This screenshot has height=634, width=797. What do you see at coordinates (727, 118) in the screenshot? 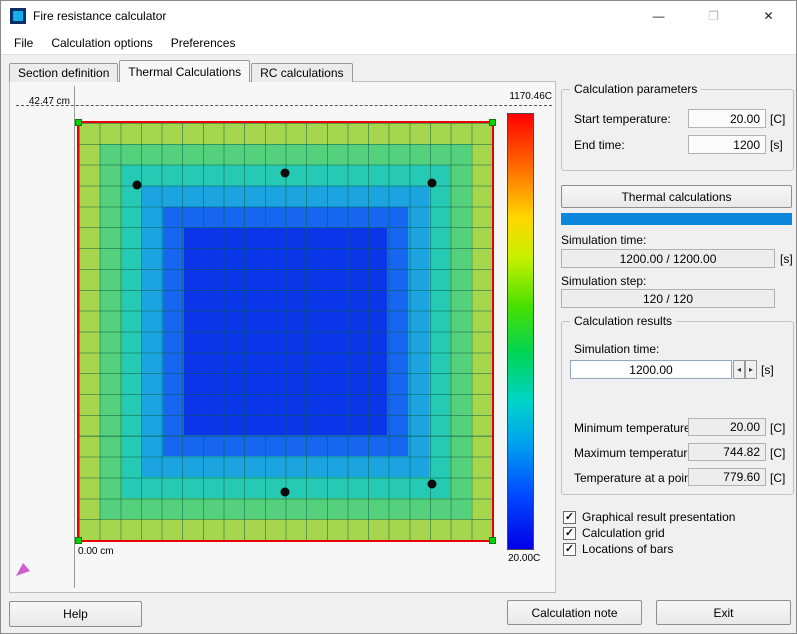
I see `start-temperature-field: 20.00` at bounding box center [727, 118].